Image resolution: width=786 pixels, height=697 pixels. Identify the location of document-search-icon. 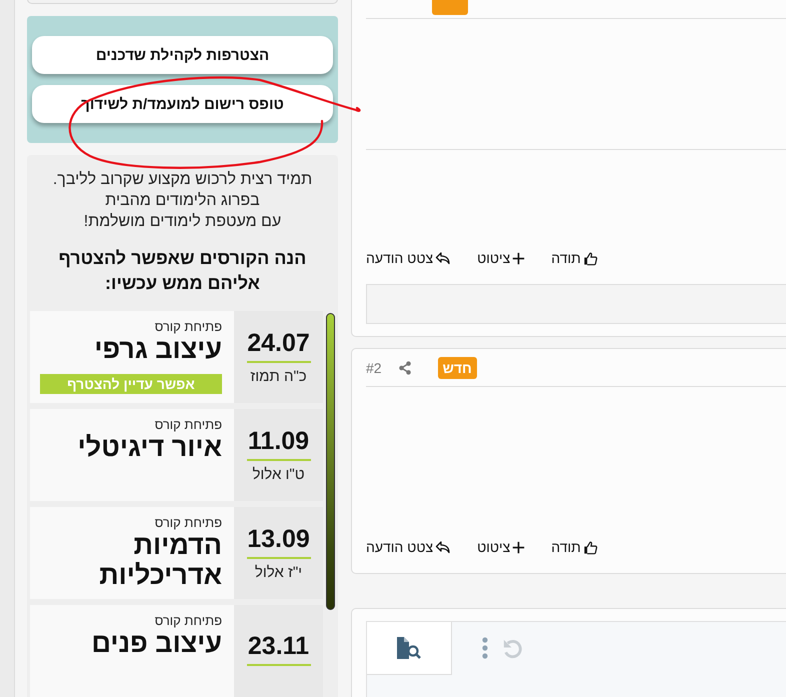
(409, 647).